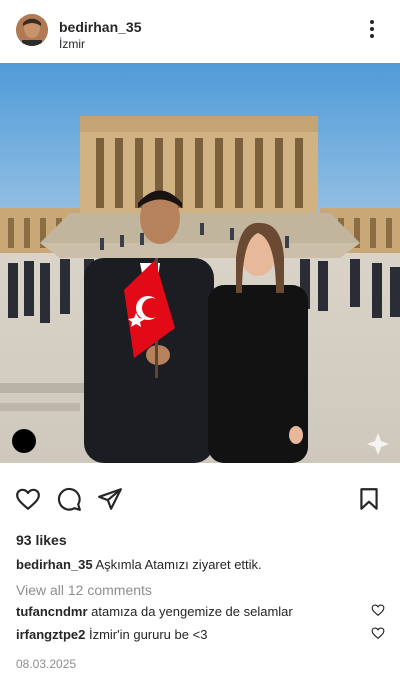 The height and width of the screenshot is (689, 400). What do you see at coordinates (200, 500) in the screenshot?
I see `post-actions` at bounding box center [200, 500].